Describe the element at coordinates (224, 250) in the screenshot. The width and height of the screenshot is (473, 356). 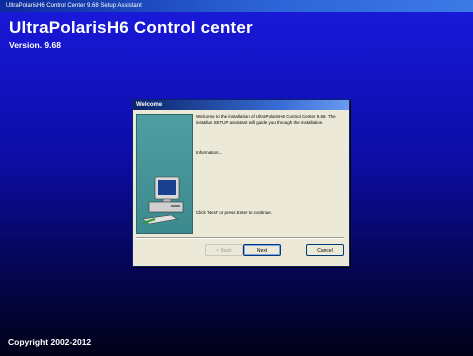
I see `back-button: < Back` at that location.